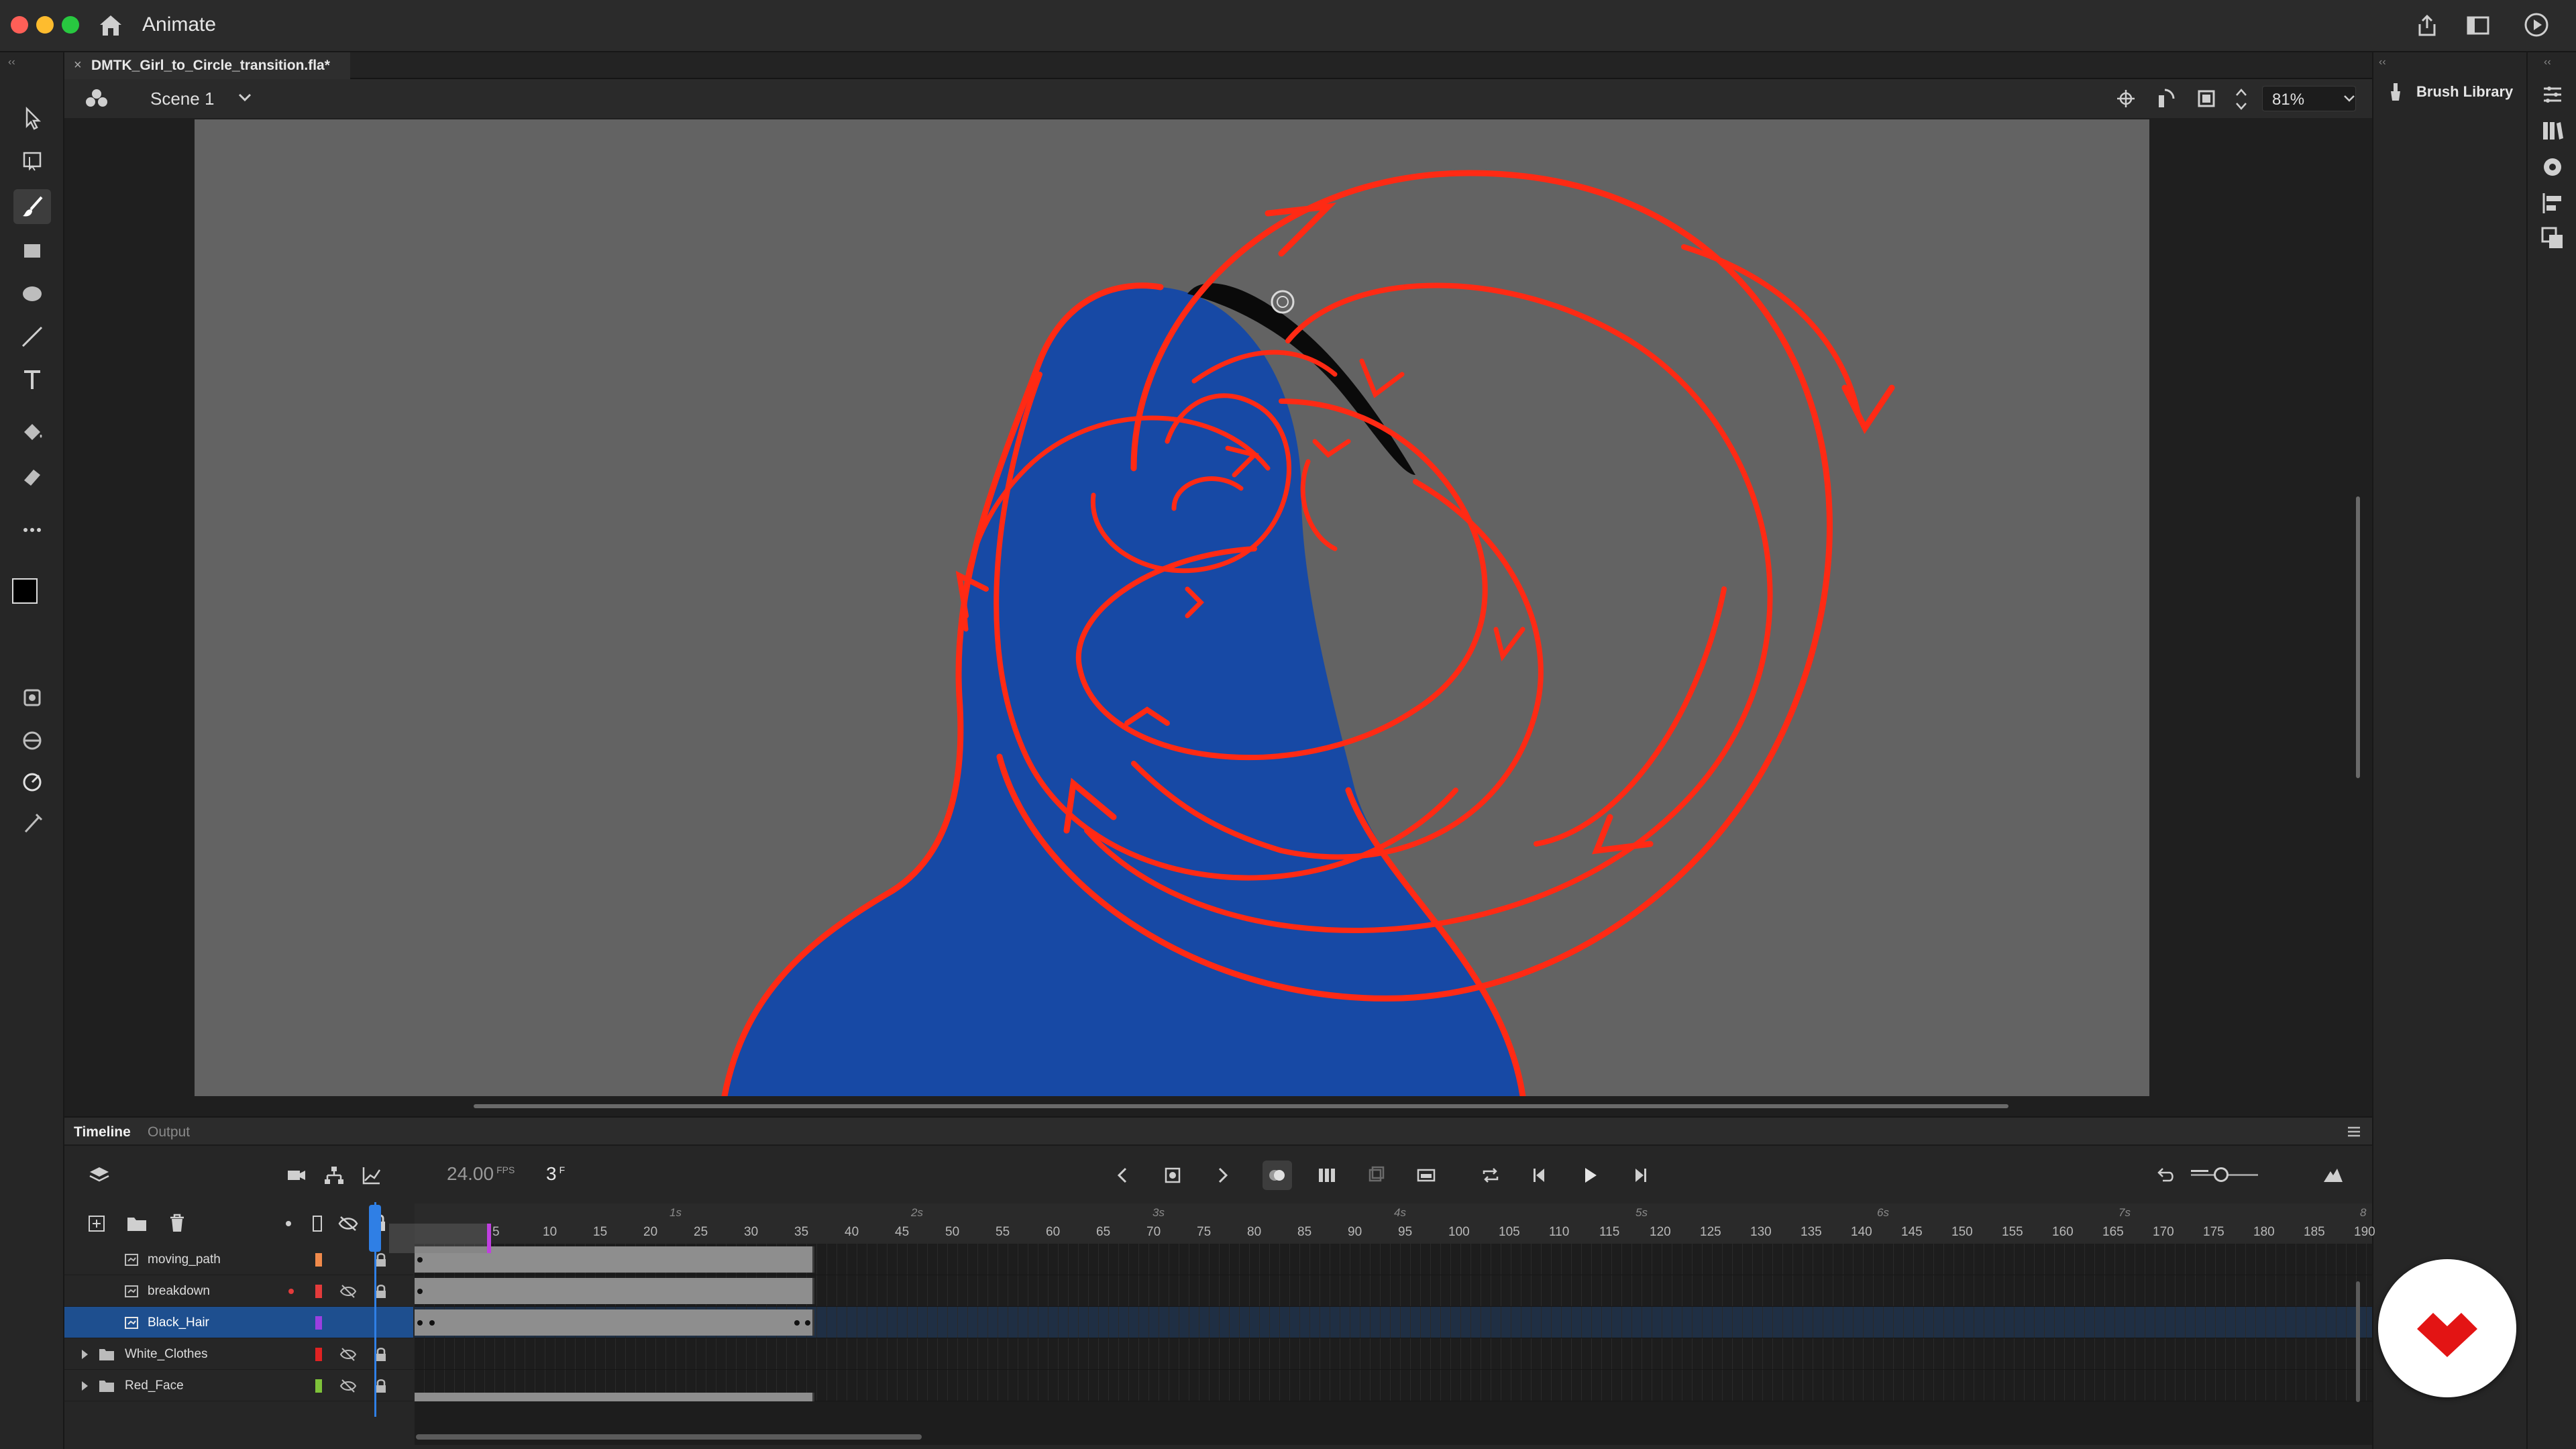  What do you see at coordinates (32, 740) in the screenshot?
I see `stabilizer-icon` at bounding box center [32, 740].